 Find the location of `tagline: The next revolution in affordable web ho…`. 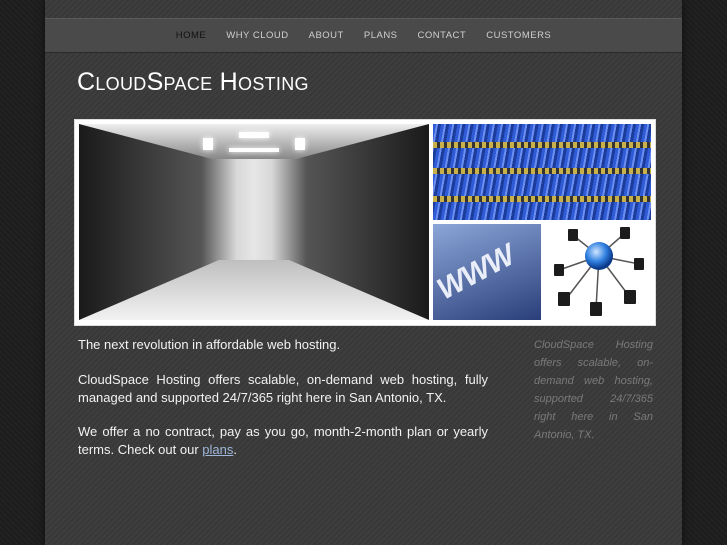

tagline: The next revolution in affordable web ho… is located at coordinates (209, 344).